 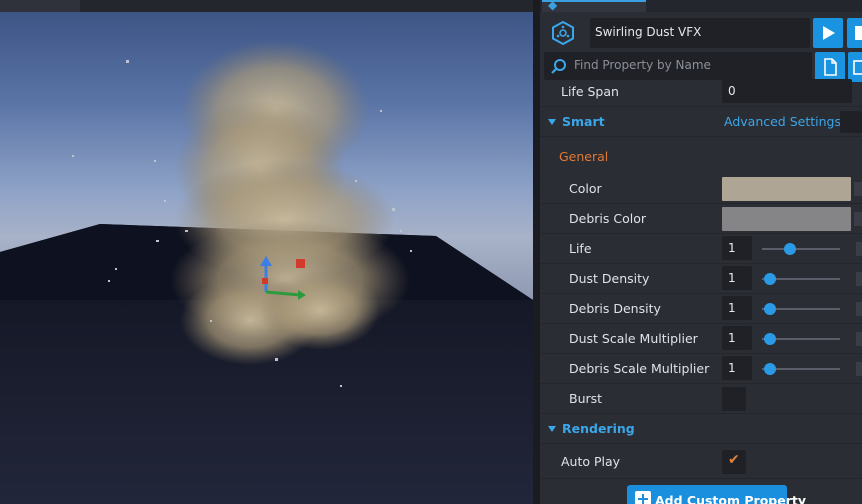 What do you see at coordinates (615, 308) in the screenshot?
I see `debris-density-label: Debris Density` at bounding box center [615, 308].